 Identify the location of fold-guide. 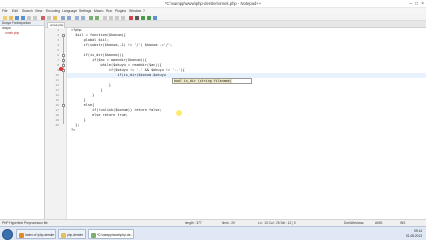
(63, 80).